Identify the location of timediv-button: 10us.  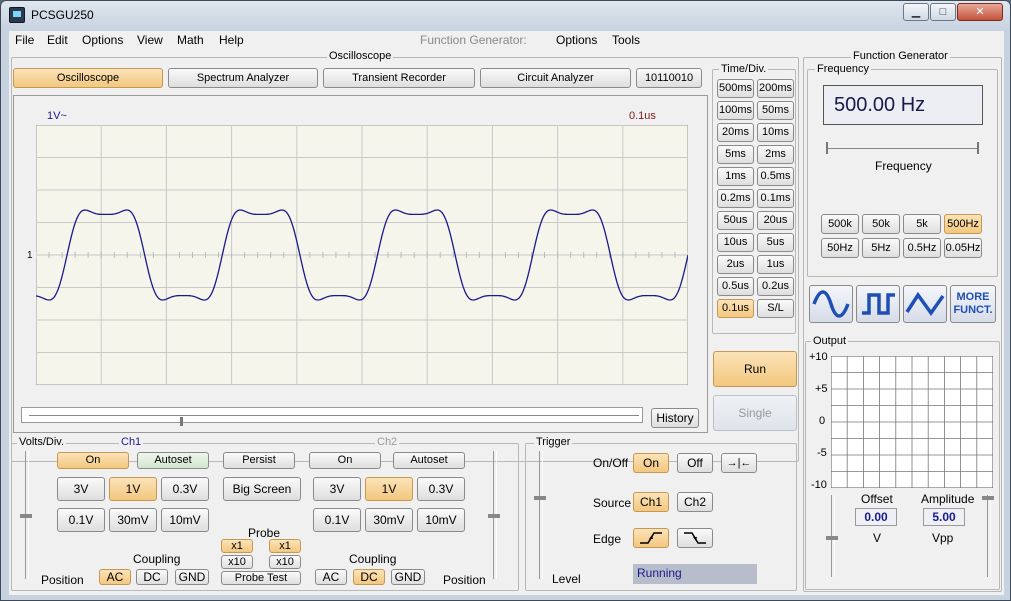
(735, 242).